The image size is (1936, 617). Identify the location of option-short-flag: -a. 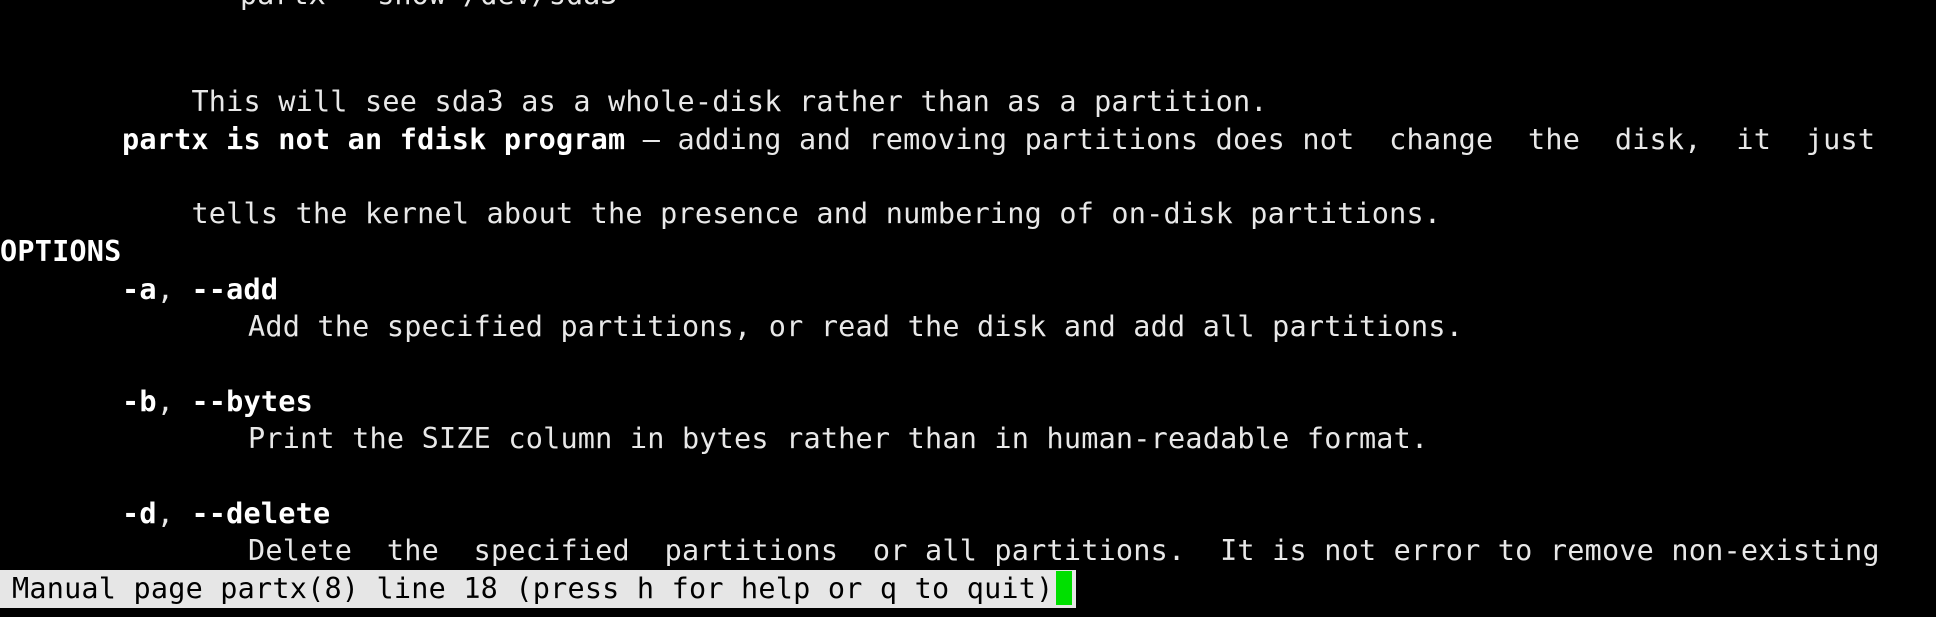
(139, 289).